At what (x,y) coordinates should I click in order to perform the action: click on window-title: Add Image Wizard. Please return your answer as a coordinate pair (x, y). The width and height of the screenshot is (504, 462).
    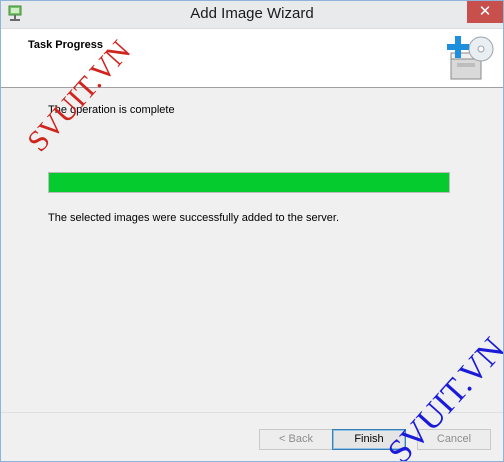
    Looking at the image, I should click on (252, 13).